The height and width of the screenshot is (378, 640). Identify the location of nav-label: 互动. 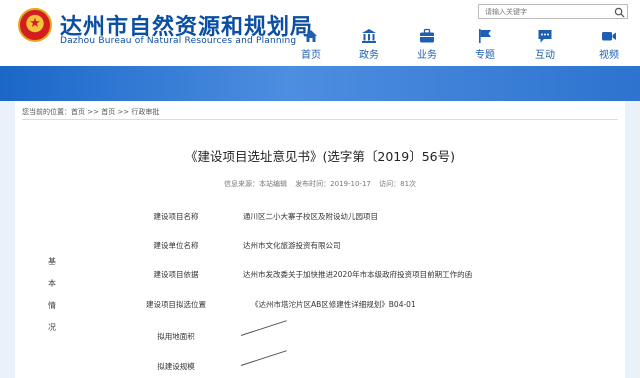
(545, 55).